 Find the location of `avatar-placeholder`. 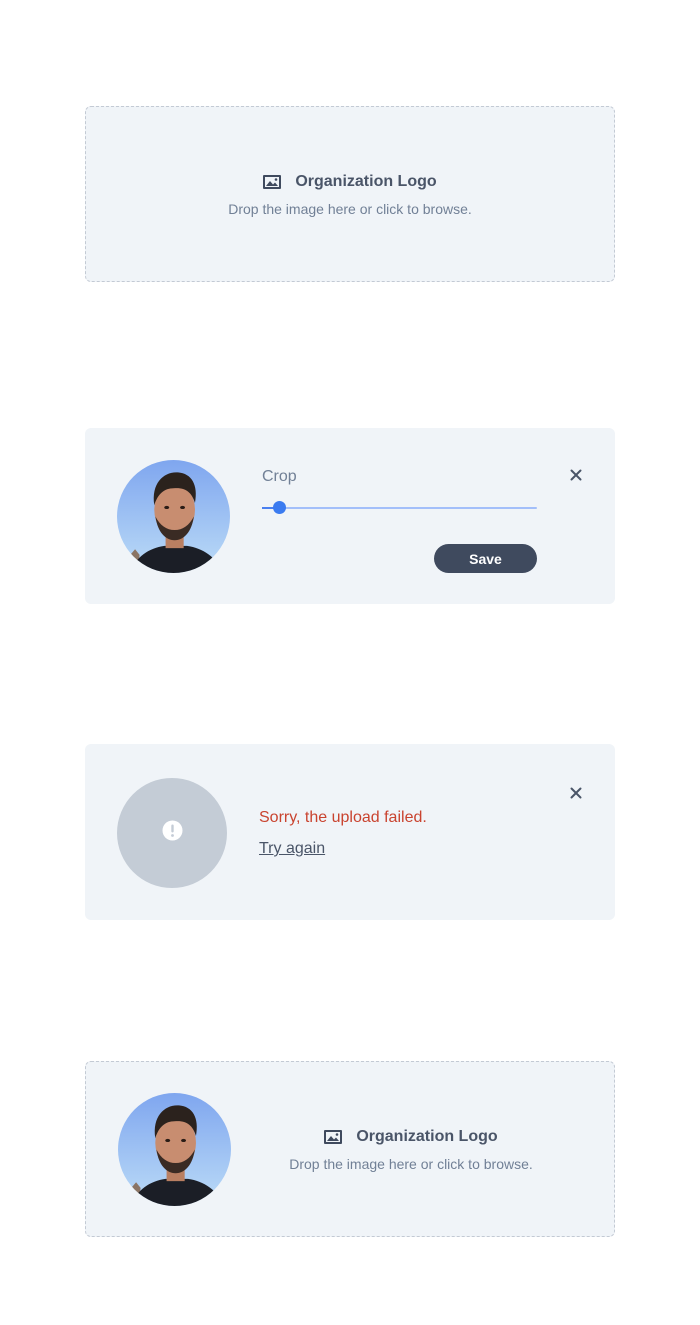

avatar-placeholder is located at coordinates (172, 833).